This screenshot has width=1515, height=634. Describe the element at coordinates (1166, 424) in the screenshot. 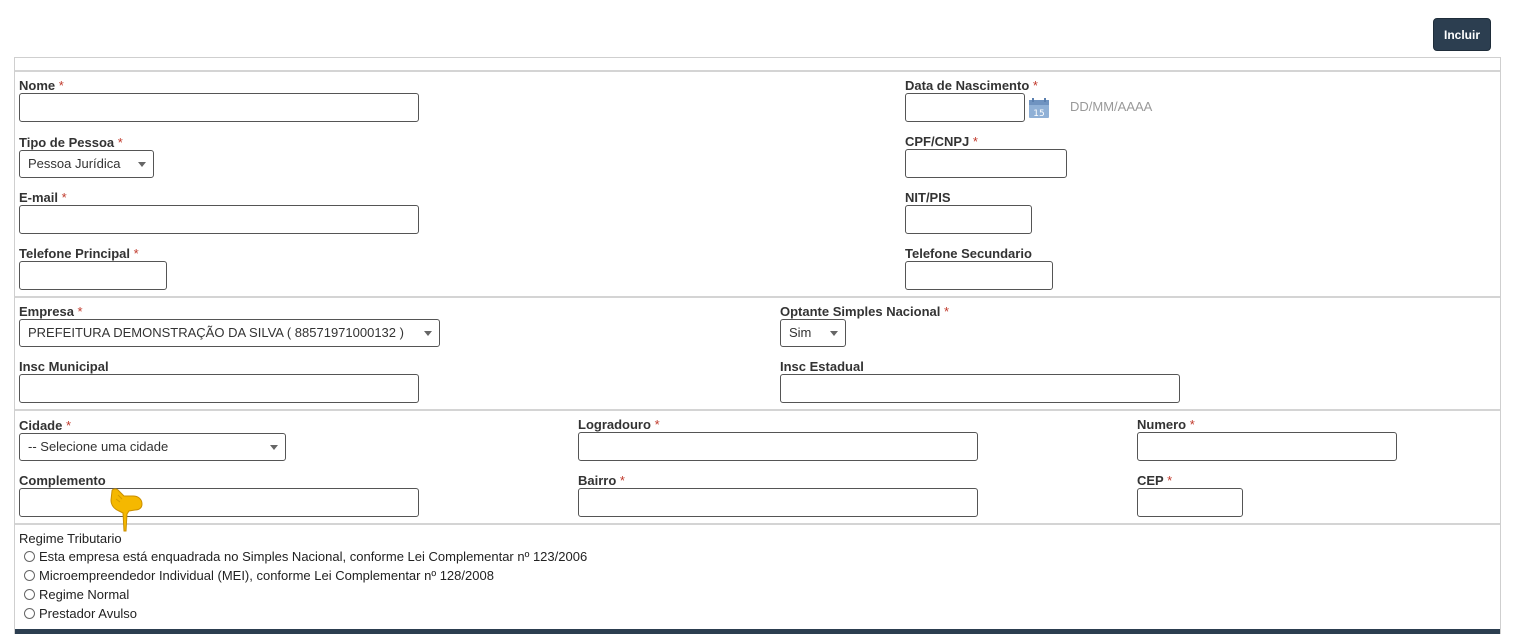

I see `numero-label: Numero *` at that location.